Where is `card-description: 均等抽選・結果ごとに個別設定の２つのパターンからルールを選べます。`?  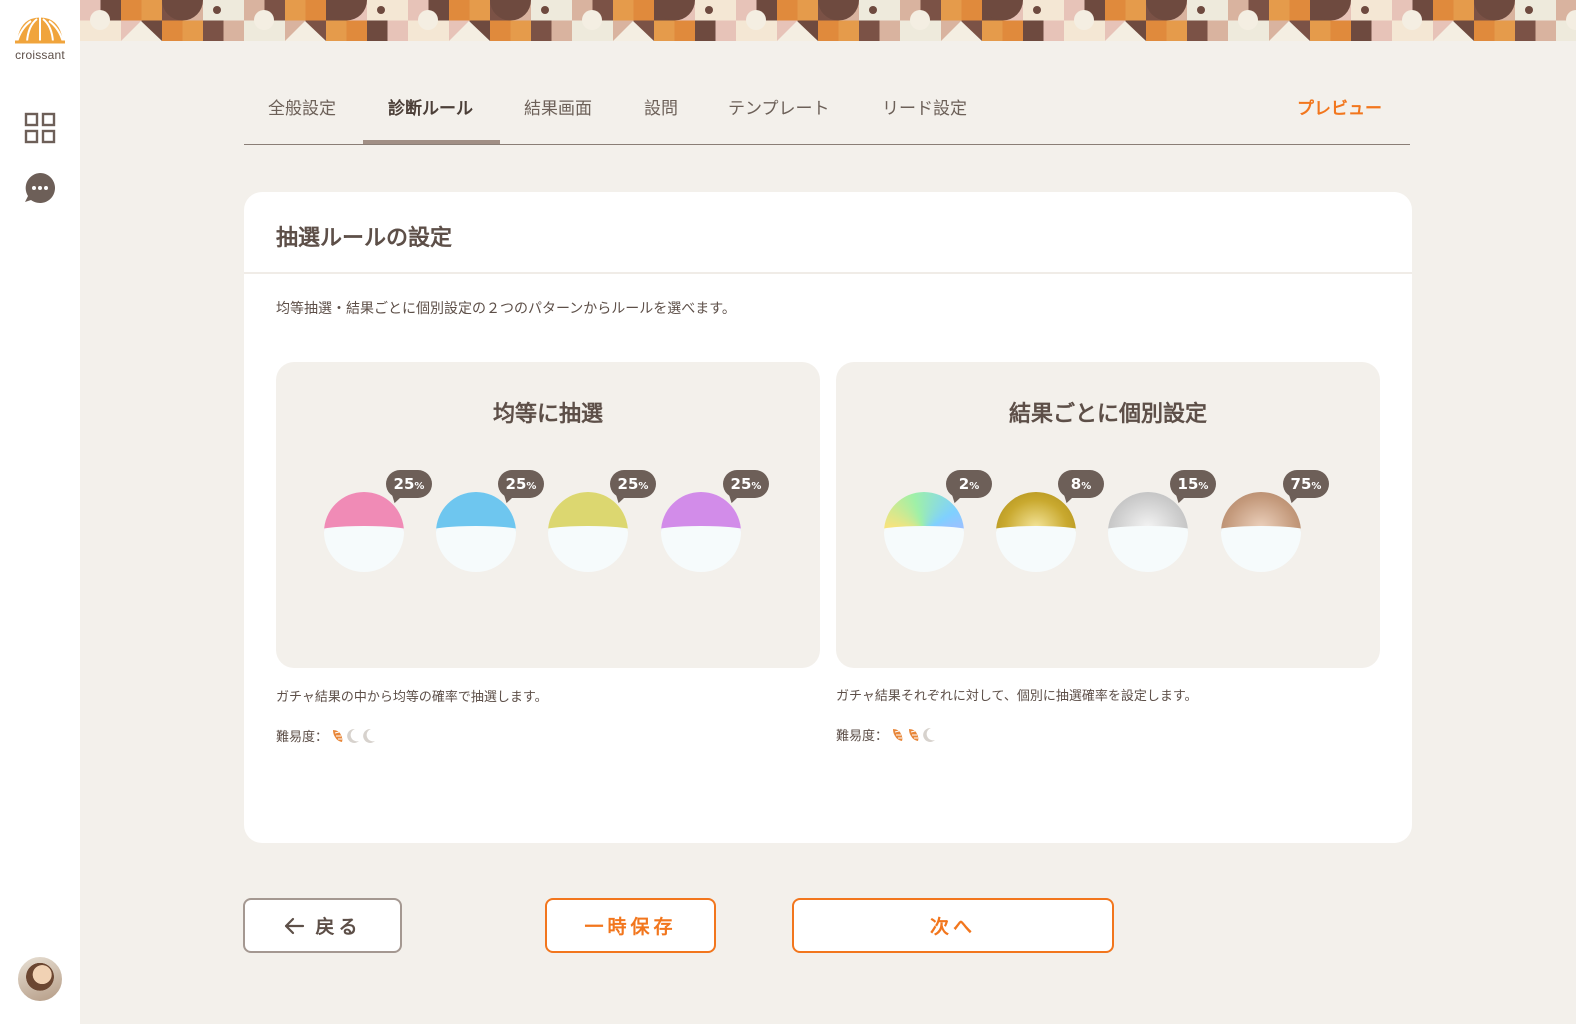
card-description: 均等抽選・結果ごとに個別設定の２つのパターンからルールを選べます。 is located at coordinates (506, 309).